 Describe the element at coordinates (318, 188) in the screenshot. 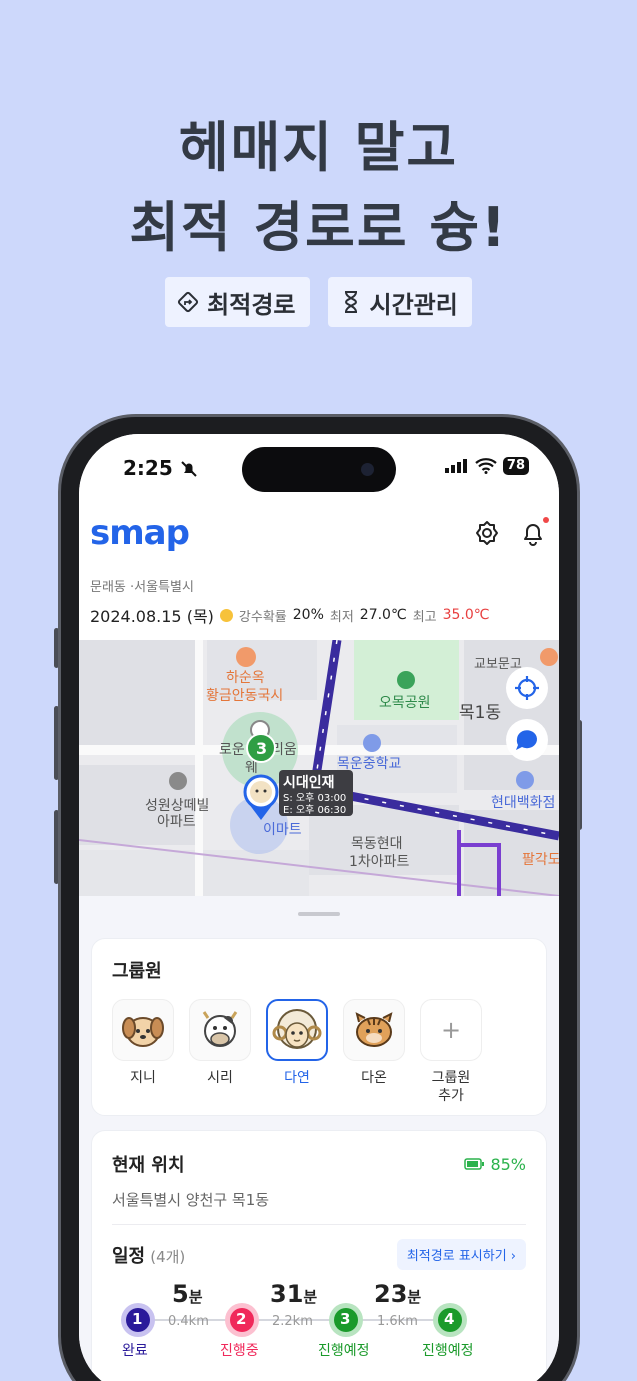

I see `promo-headline: 헤매지 말고 최적 경로로 슝!` at that location.